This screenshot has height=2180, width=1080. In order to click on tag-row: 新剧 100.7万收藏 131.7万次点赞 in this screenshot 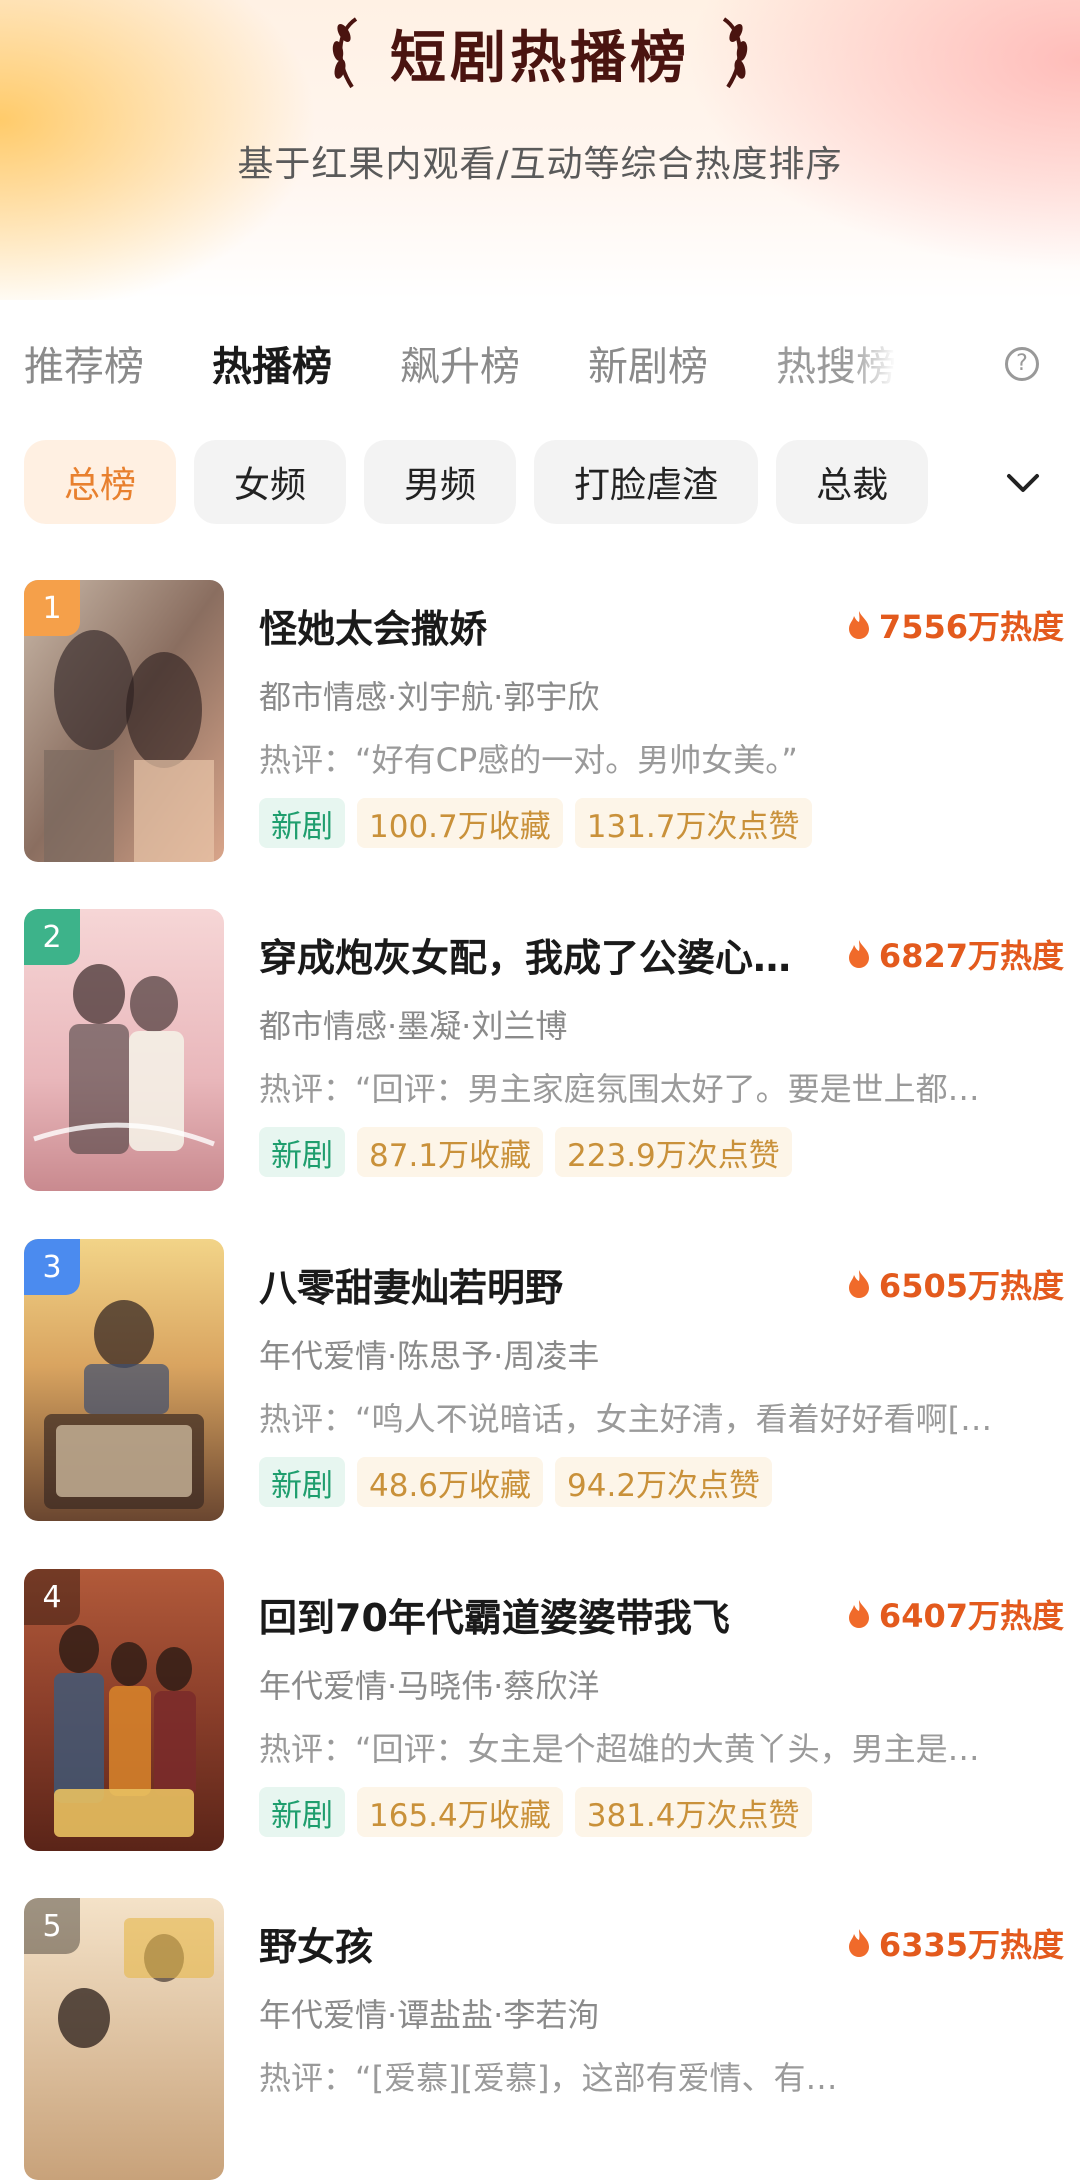, I will do `click(535, 823)`.